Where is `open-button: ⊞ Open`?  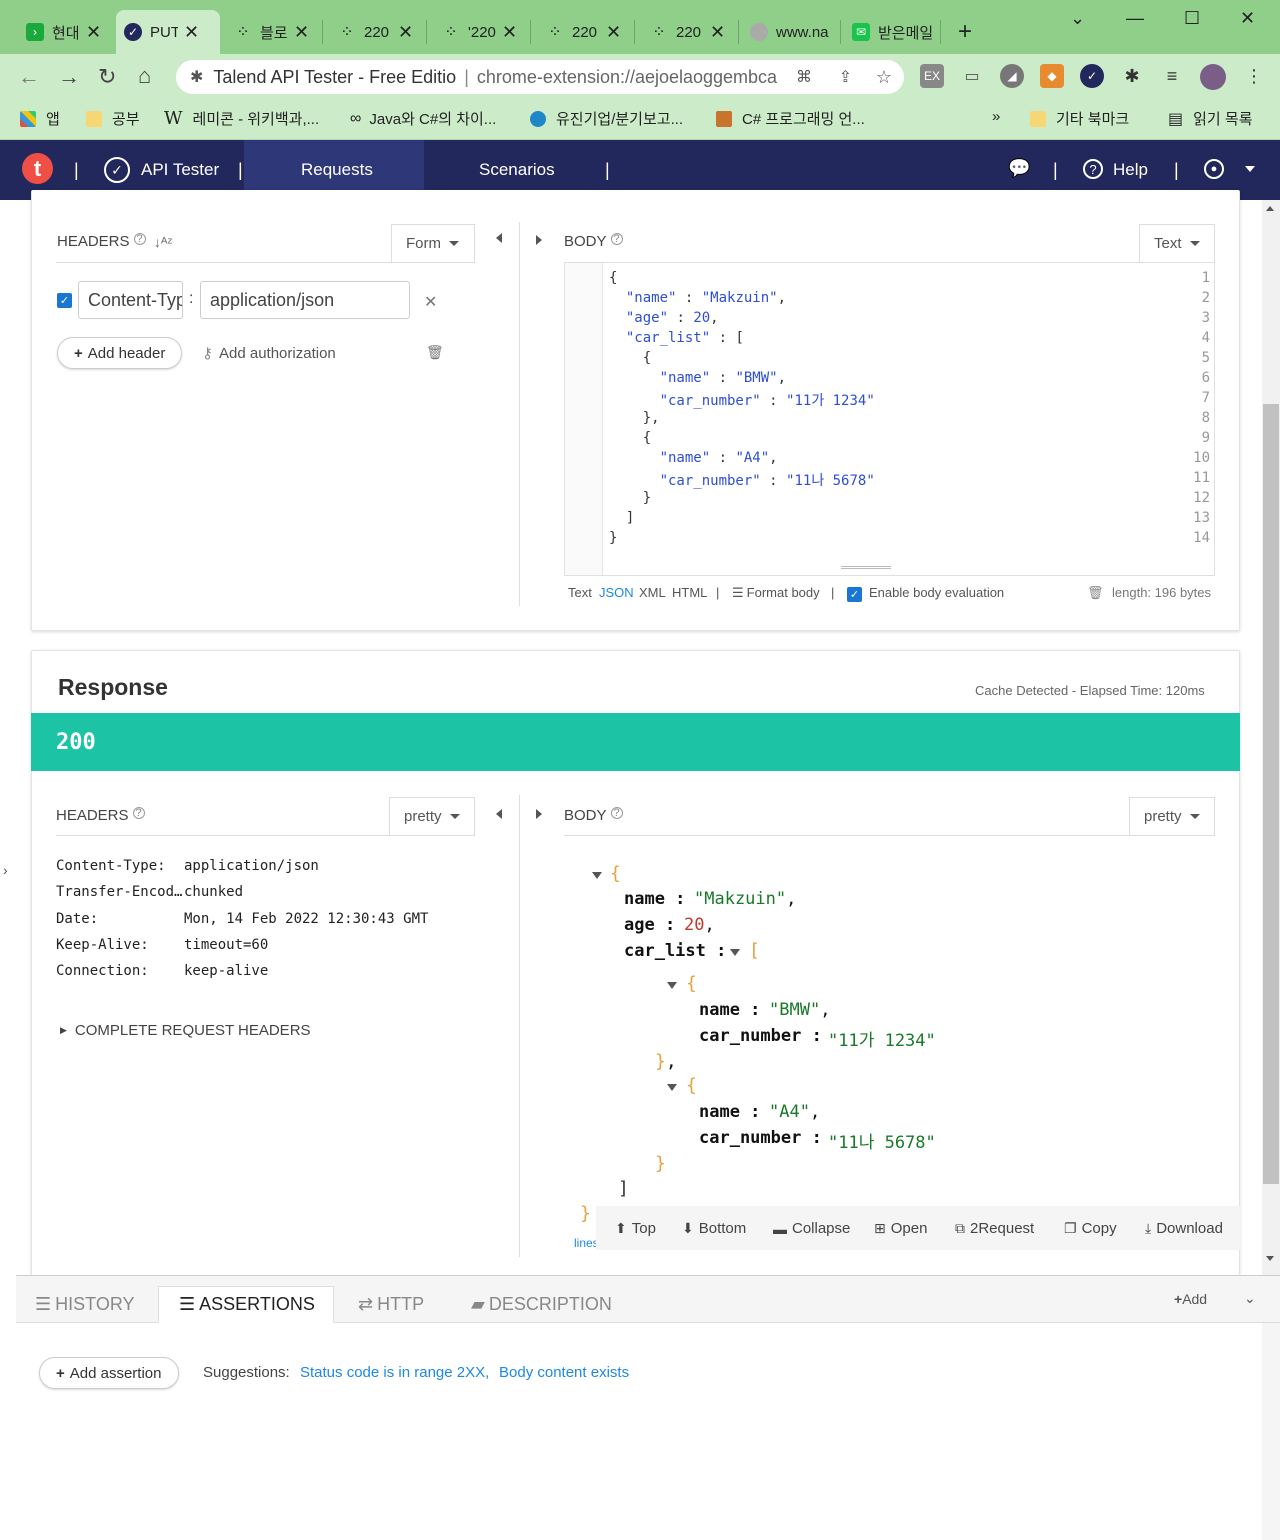
open-button: ⊞ Open is located at coordinates (900, 1228).